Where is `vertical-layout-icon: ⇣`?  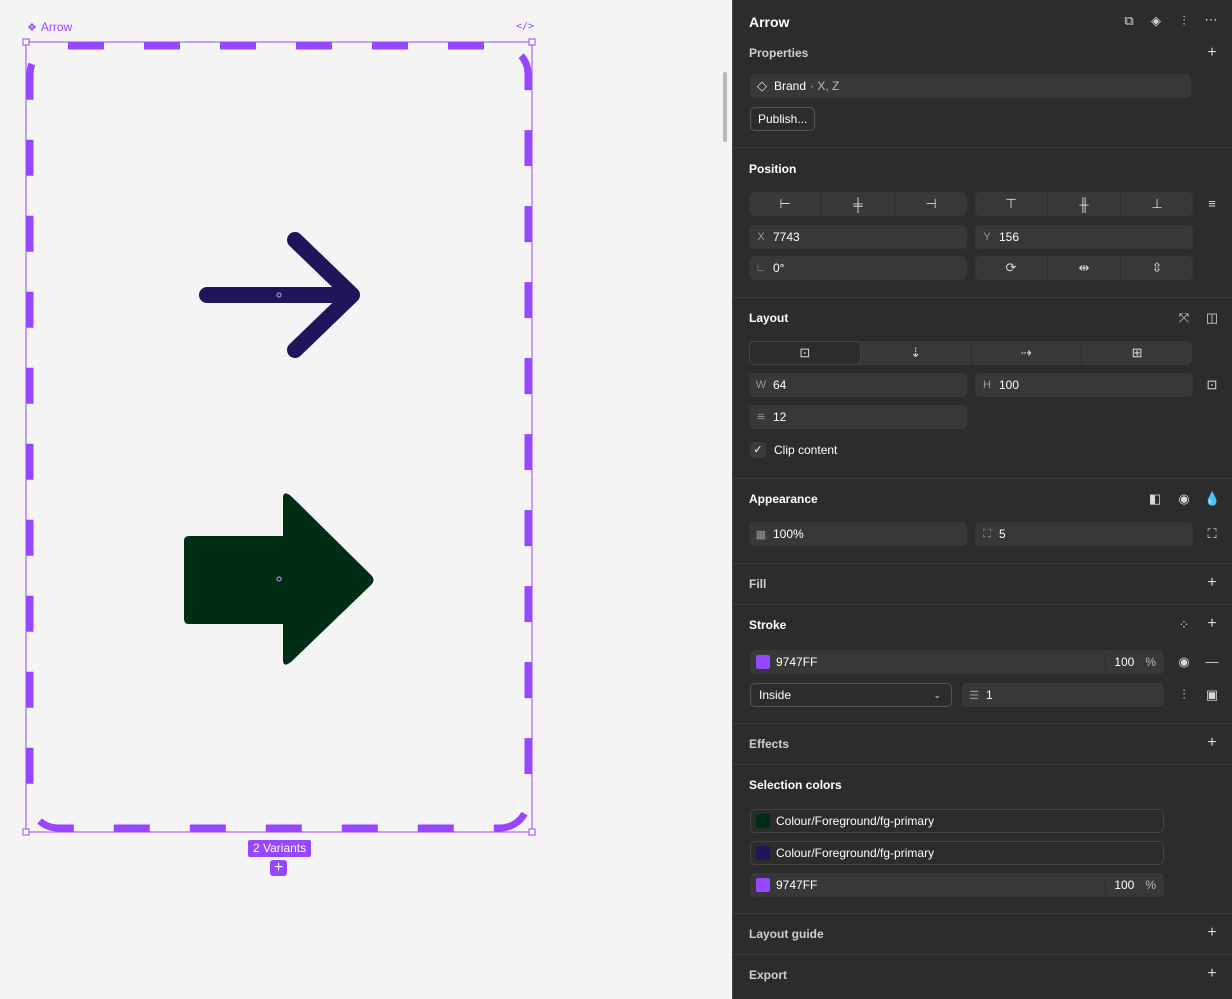 vertical-layout-icon: ⇣ is located at coordinates (916, 353).